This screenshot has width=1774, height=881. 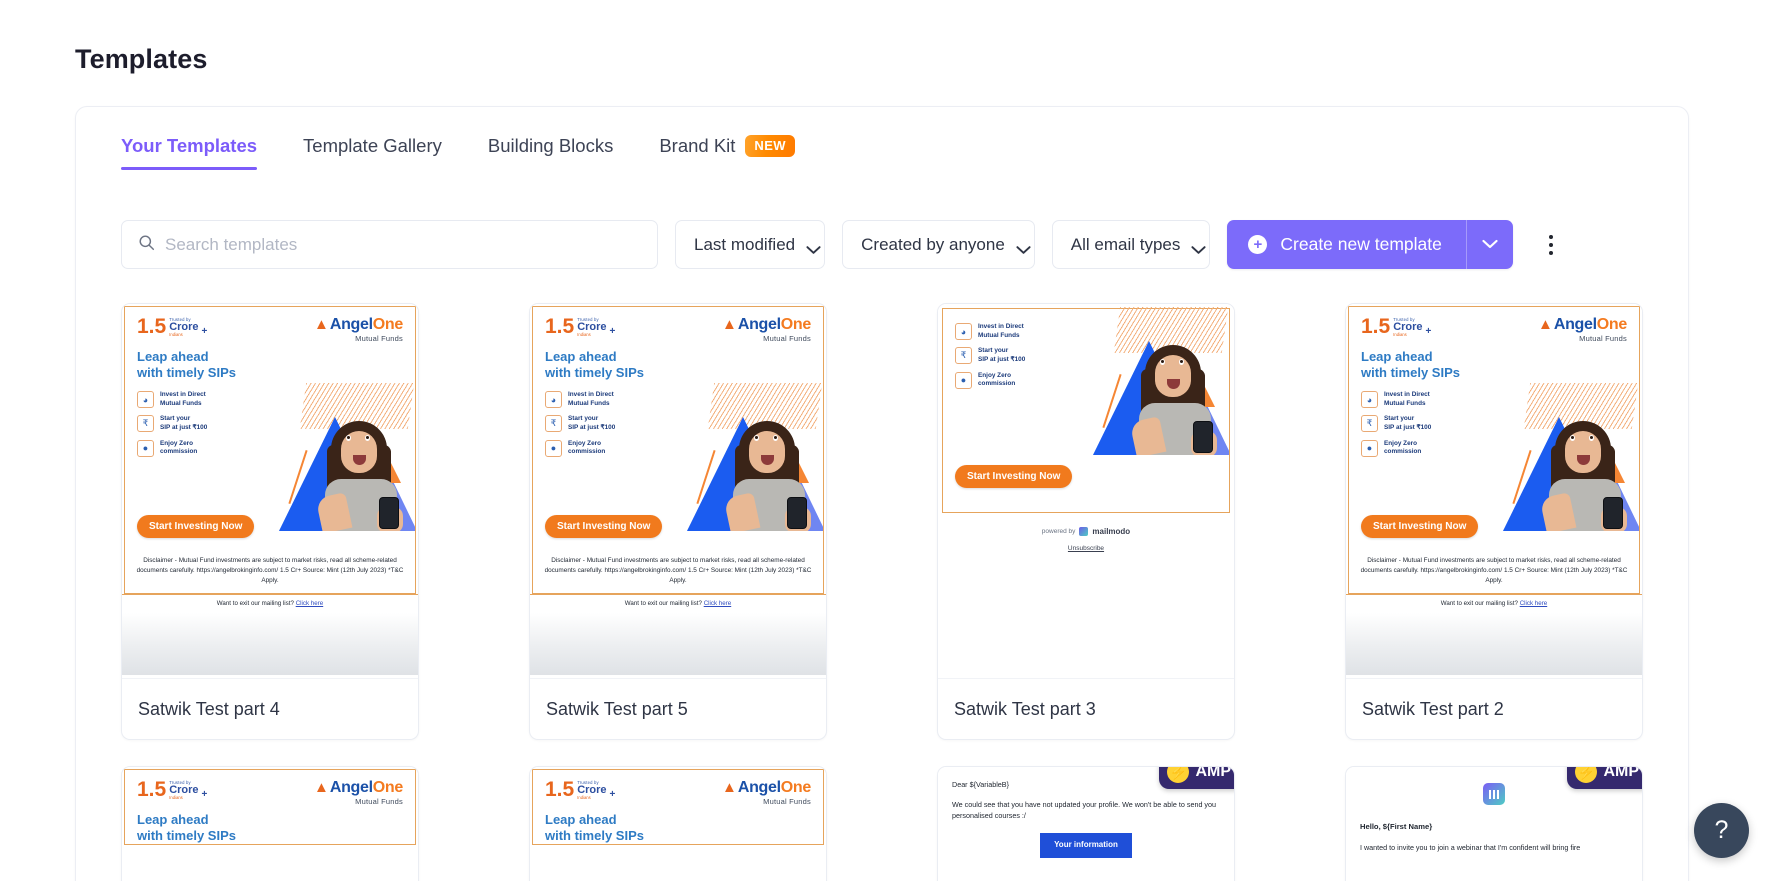 What do you see at coordinates (146, 245) in the screenshot?
I see `search-icon` at bounding box center [146, 245].